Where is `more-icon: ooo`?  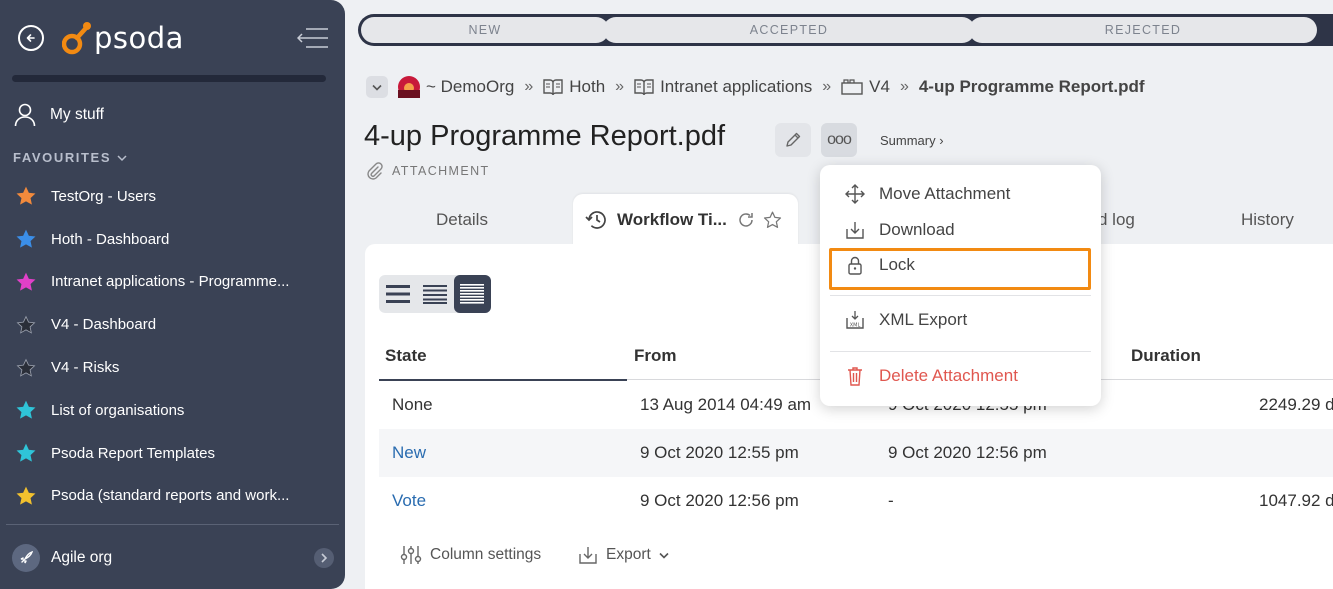 more-icon: ooo is located at coordinates (839, 139).